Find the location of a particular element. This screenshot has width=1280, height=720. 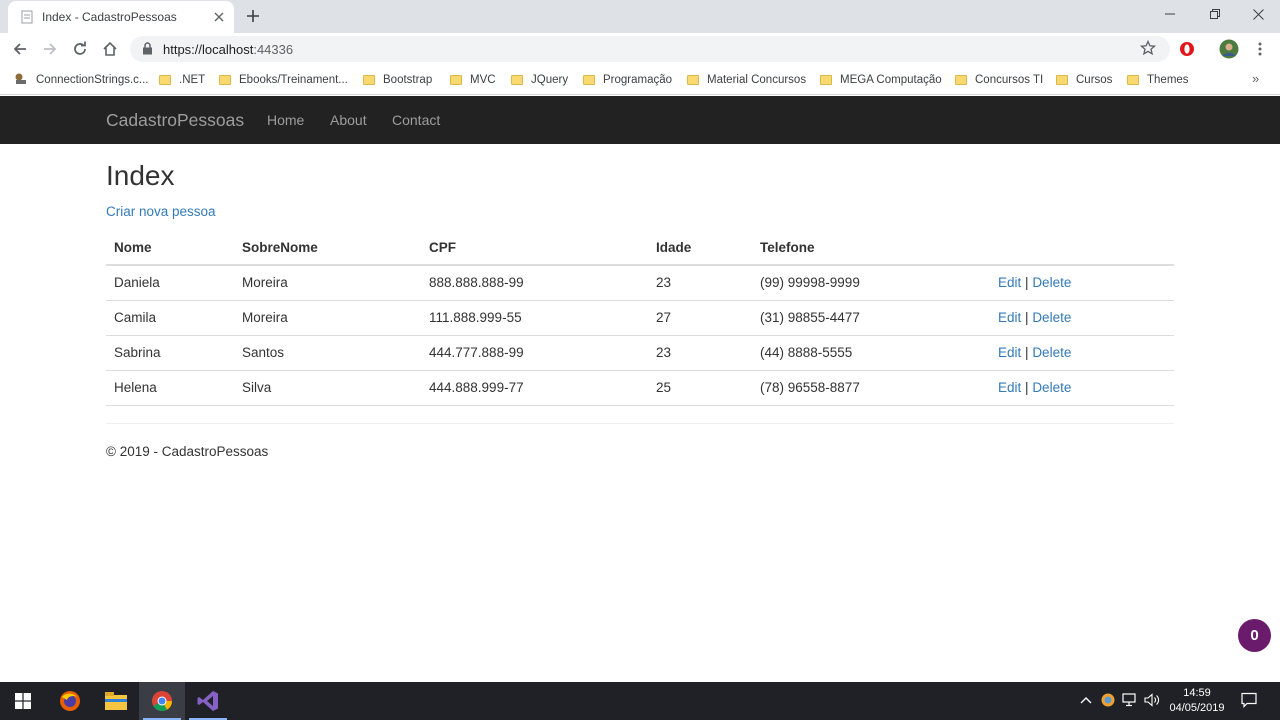

table-header-row: Nome SobreNome CPF Idade Telefone is located at coordinates (640, 248).